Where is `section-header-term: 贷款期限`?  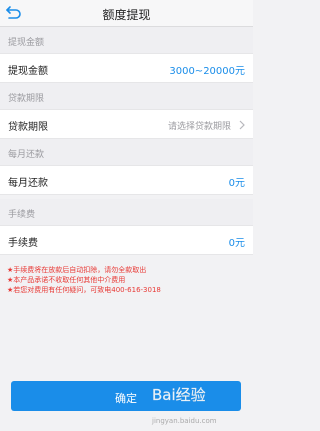
section-header-term: 贷款期限 is located at coordinates (126, 96).